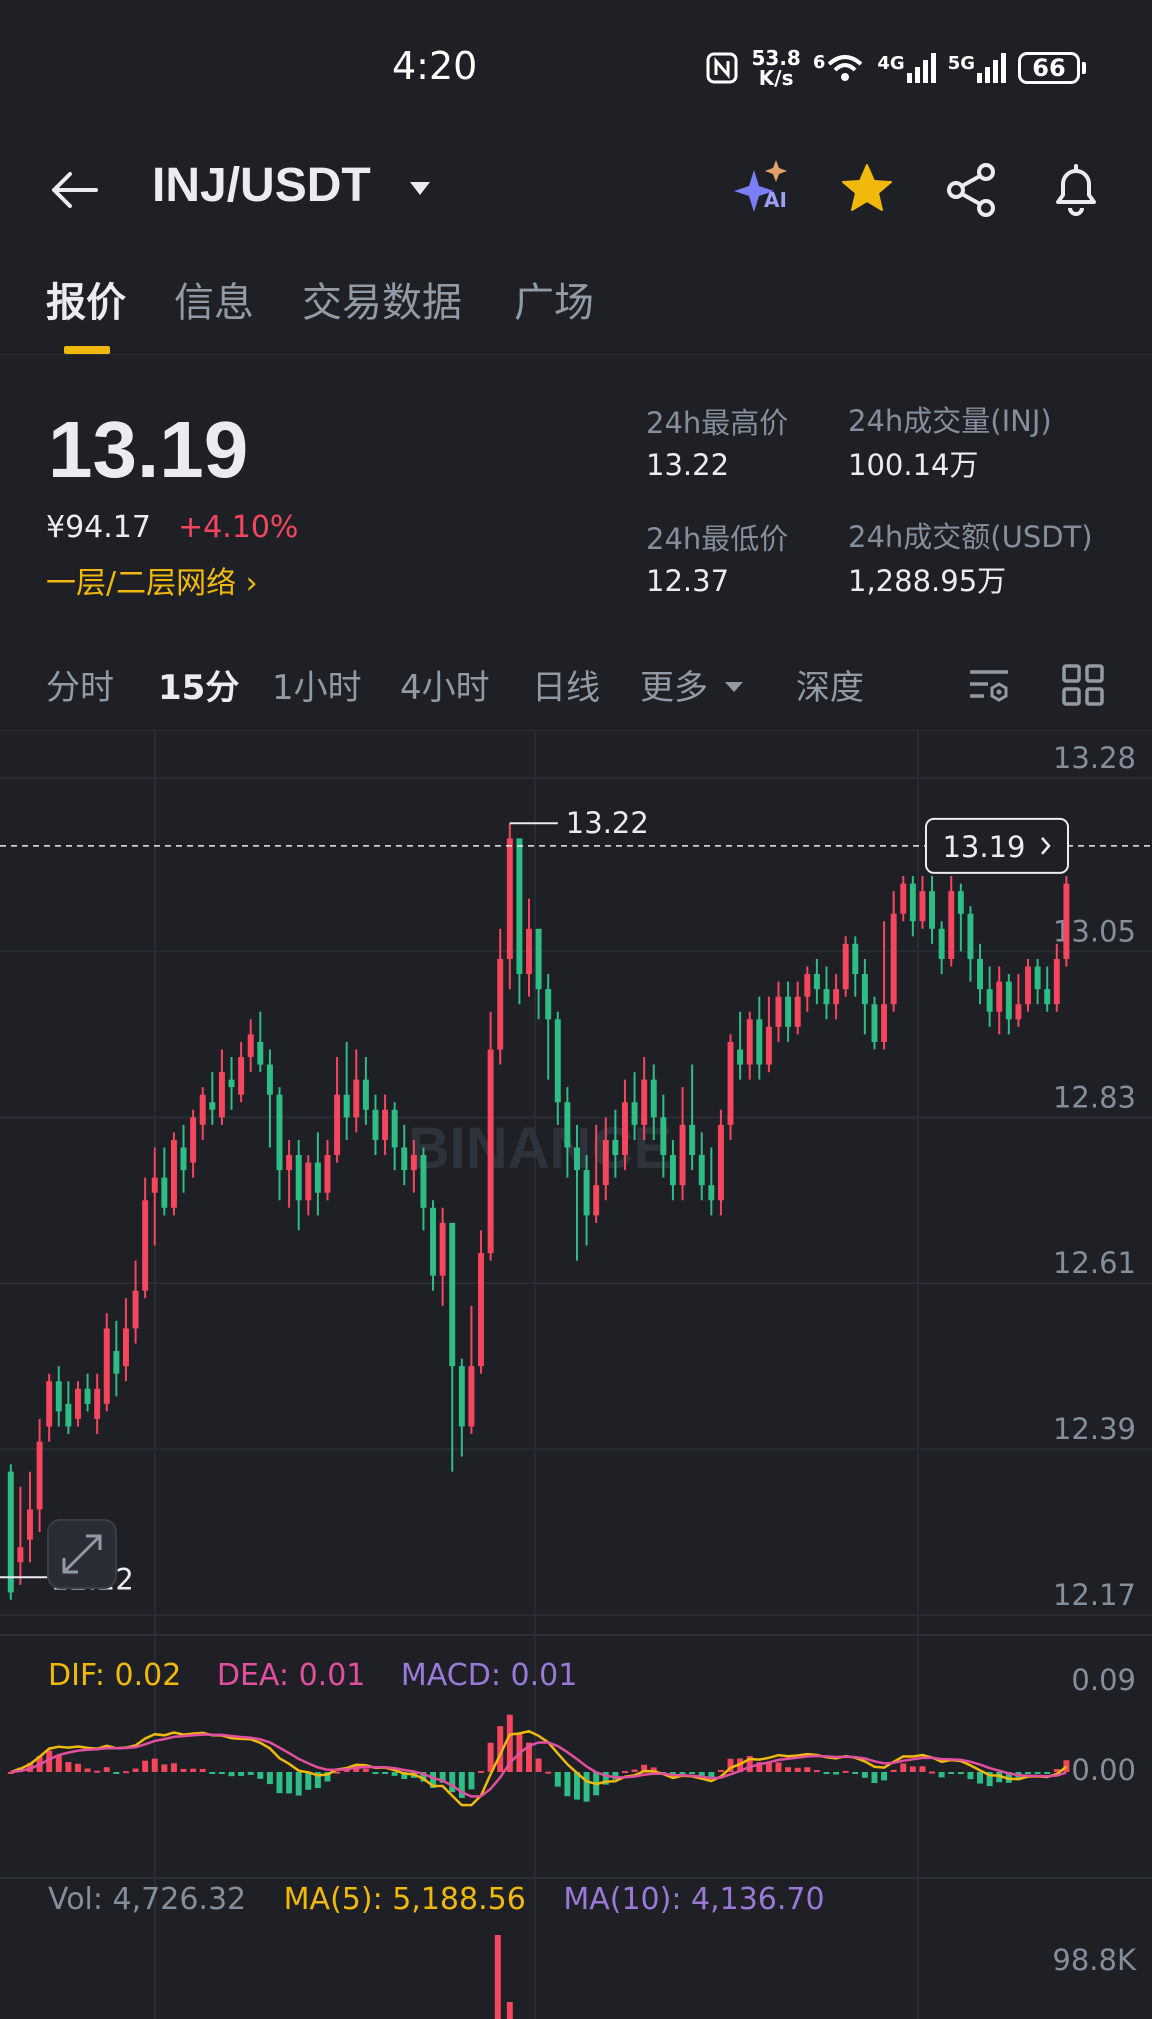  I want to click on y-tick-label: 12.39, so click(1094, 1429).